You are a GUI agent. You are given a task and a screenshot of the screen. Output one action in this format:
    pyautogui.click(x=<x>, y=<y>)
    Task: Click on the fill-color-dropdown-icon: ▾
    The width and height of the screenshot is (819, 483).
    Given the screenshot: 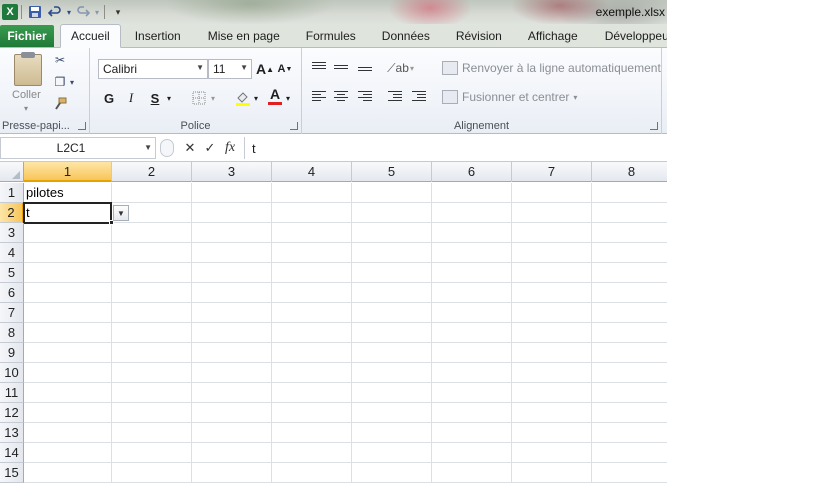 What is the action you would take?
    pyautogui.click(x=256, y=98)
    